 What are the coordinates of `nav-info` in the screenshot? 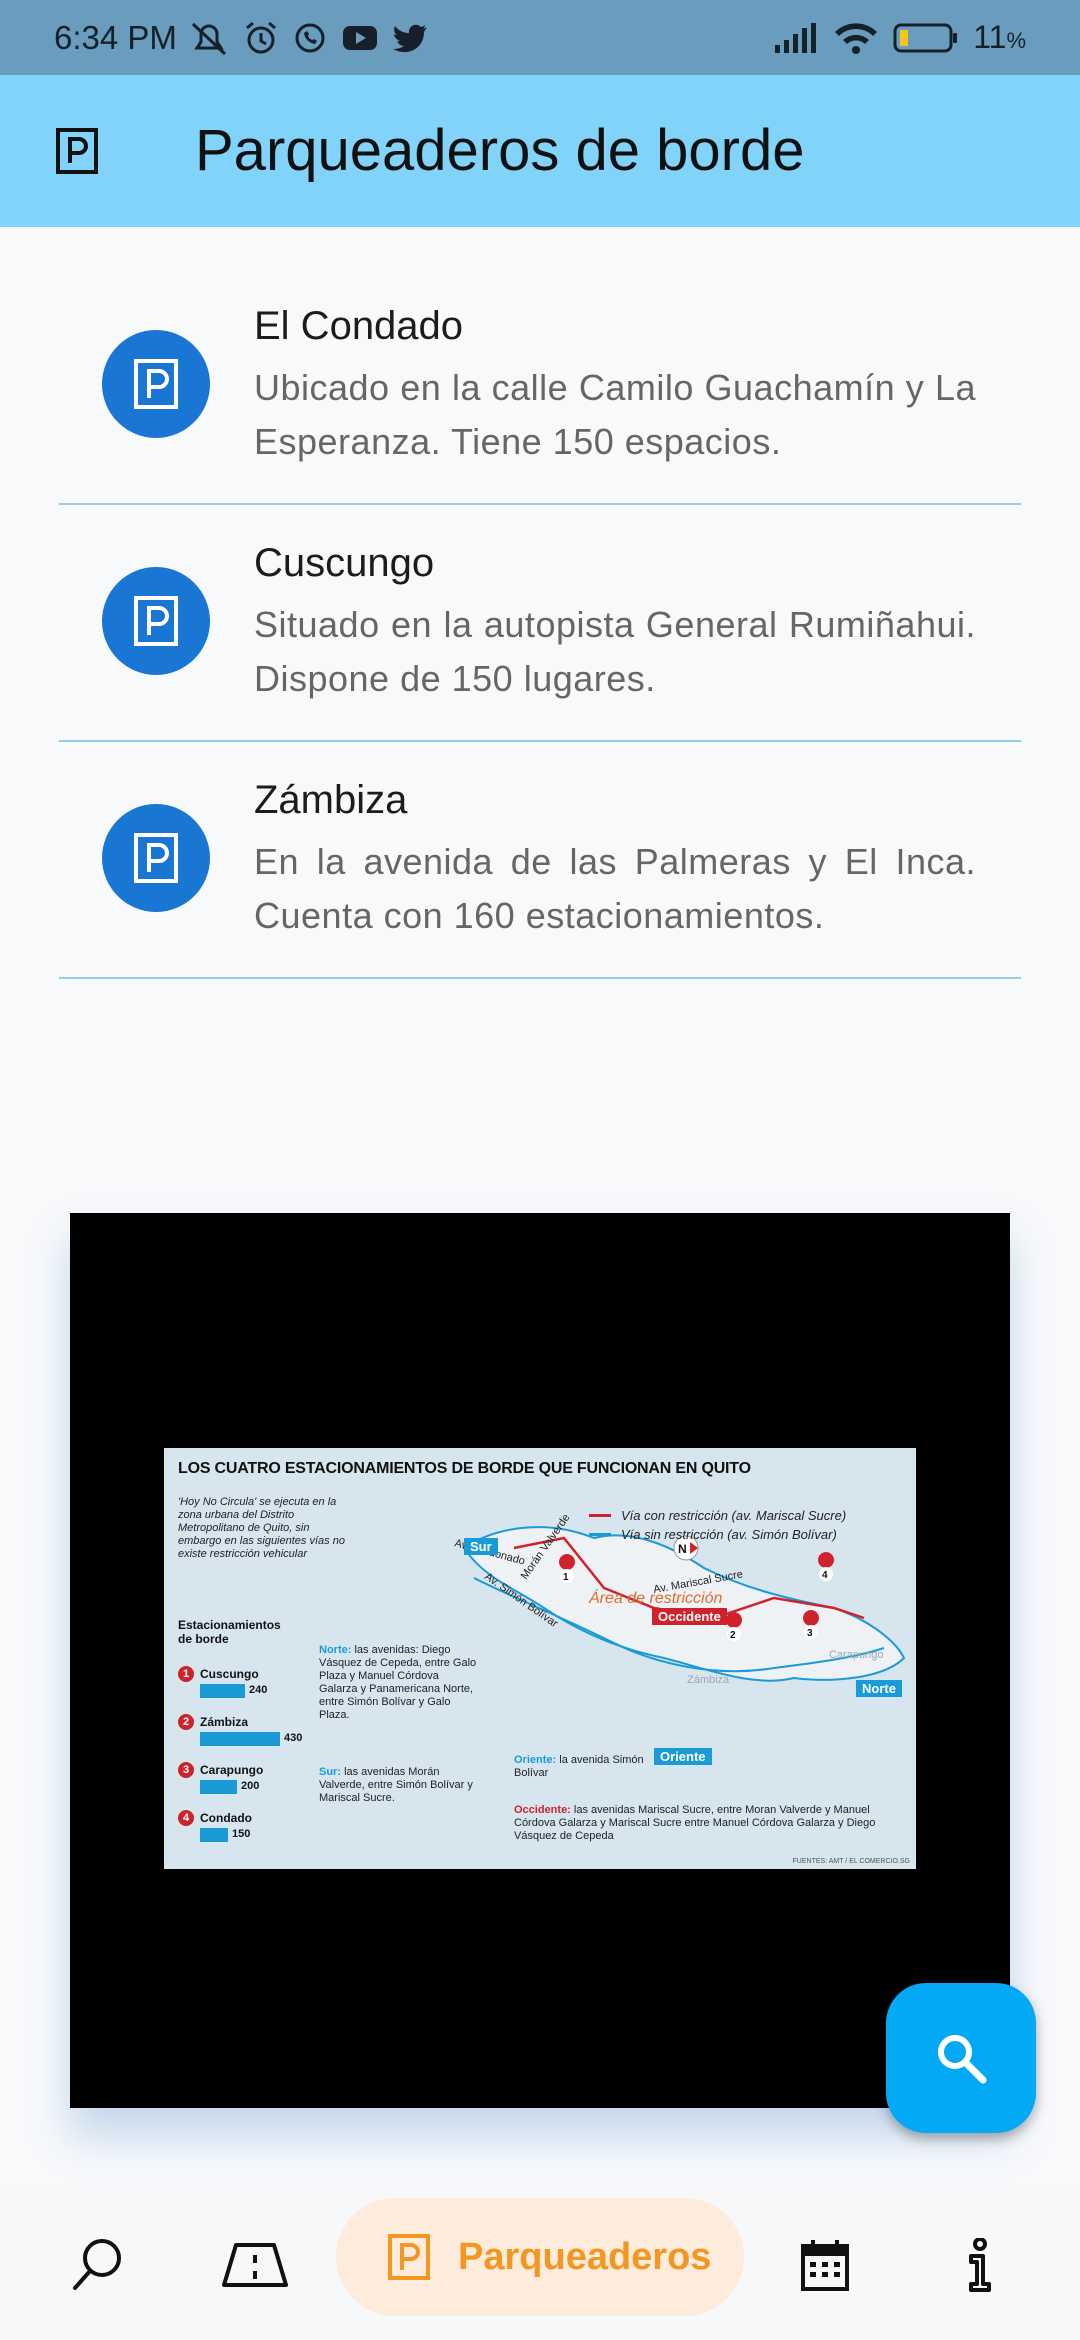 It's located at (980, 2265).